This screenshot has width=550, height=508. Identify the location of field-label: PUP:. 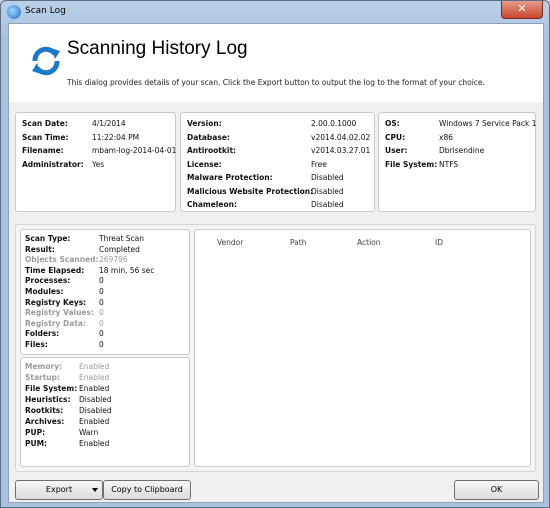
(35, 432).